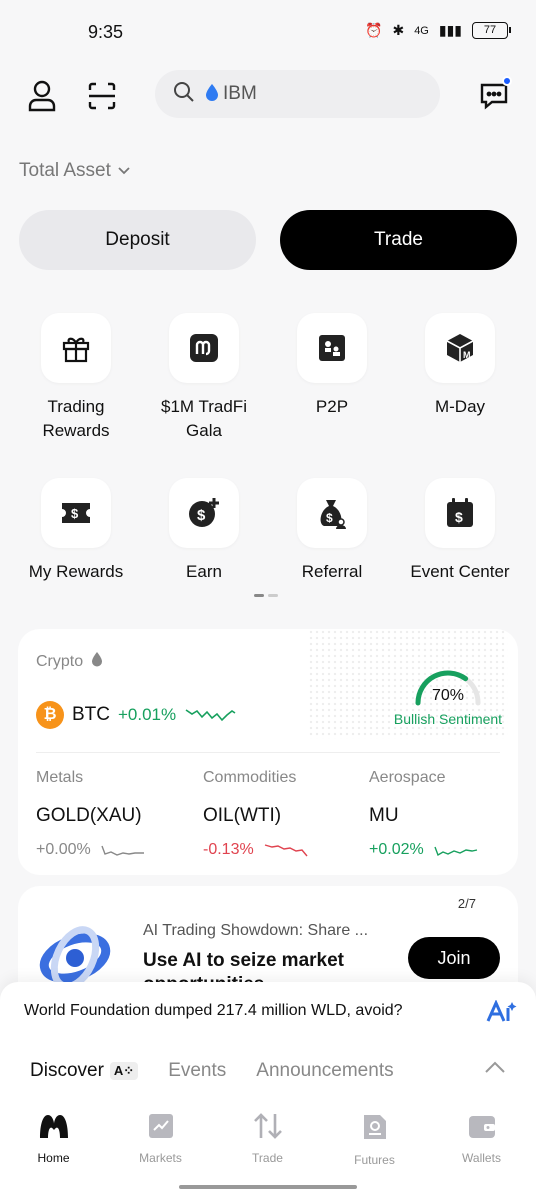 The height and width of the screenshot is (1200, 536). What do you see at coordinates (184, 94) in the screenshot?
I see `search-icon` at bounding box center [184, 94].